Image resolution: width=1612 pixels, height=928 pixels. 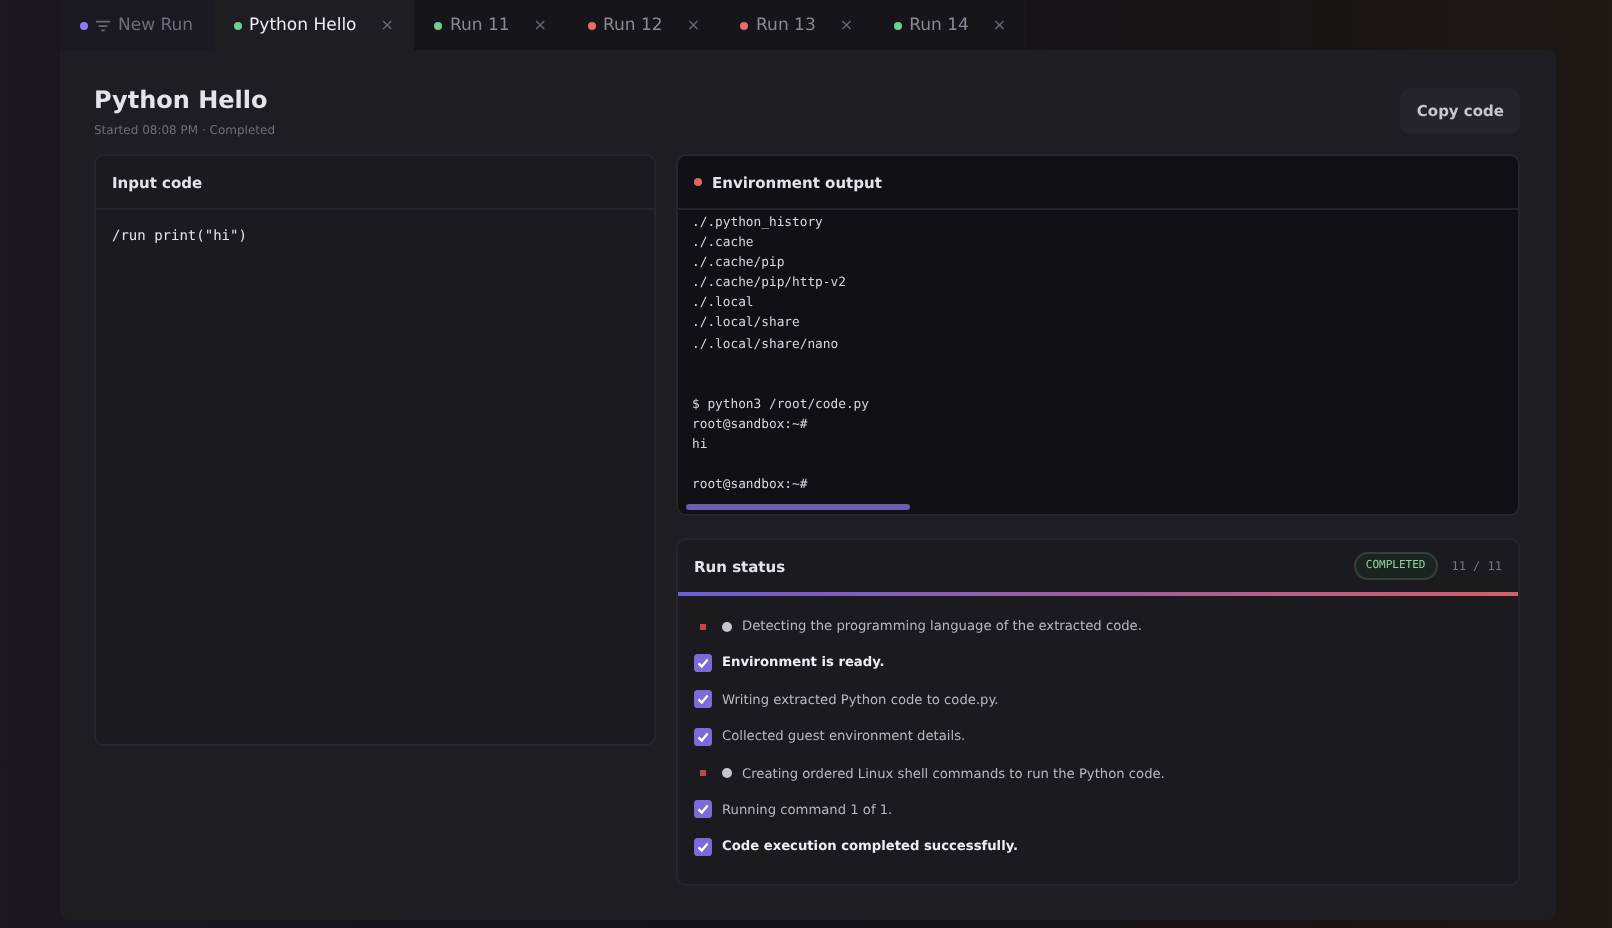 I want to click on tab: New Run, so click(x=137, y=25).